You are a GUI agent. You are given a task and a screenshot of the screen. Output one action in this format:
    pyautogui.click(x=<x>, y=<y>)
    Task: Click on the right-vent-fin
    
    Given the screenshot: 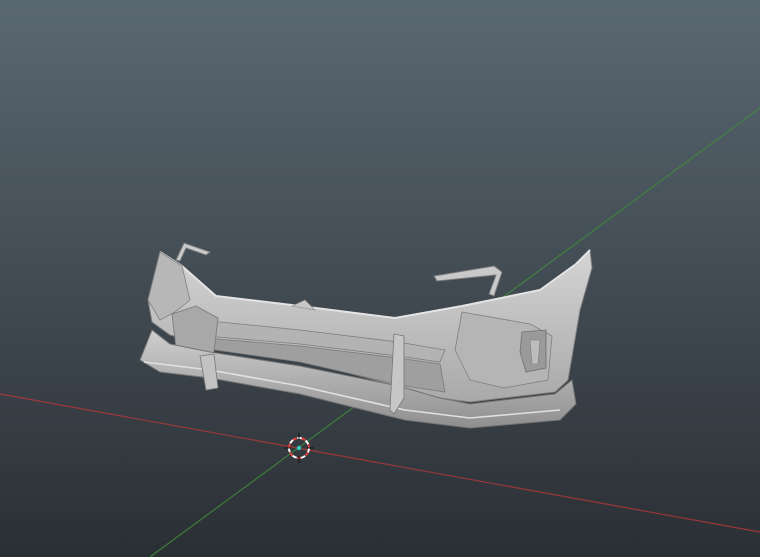 What is the action you would take?
    pyautogui.click(x=535, y=352)
    